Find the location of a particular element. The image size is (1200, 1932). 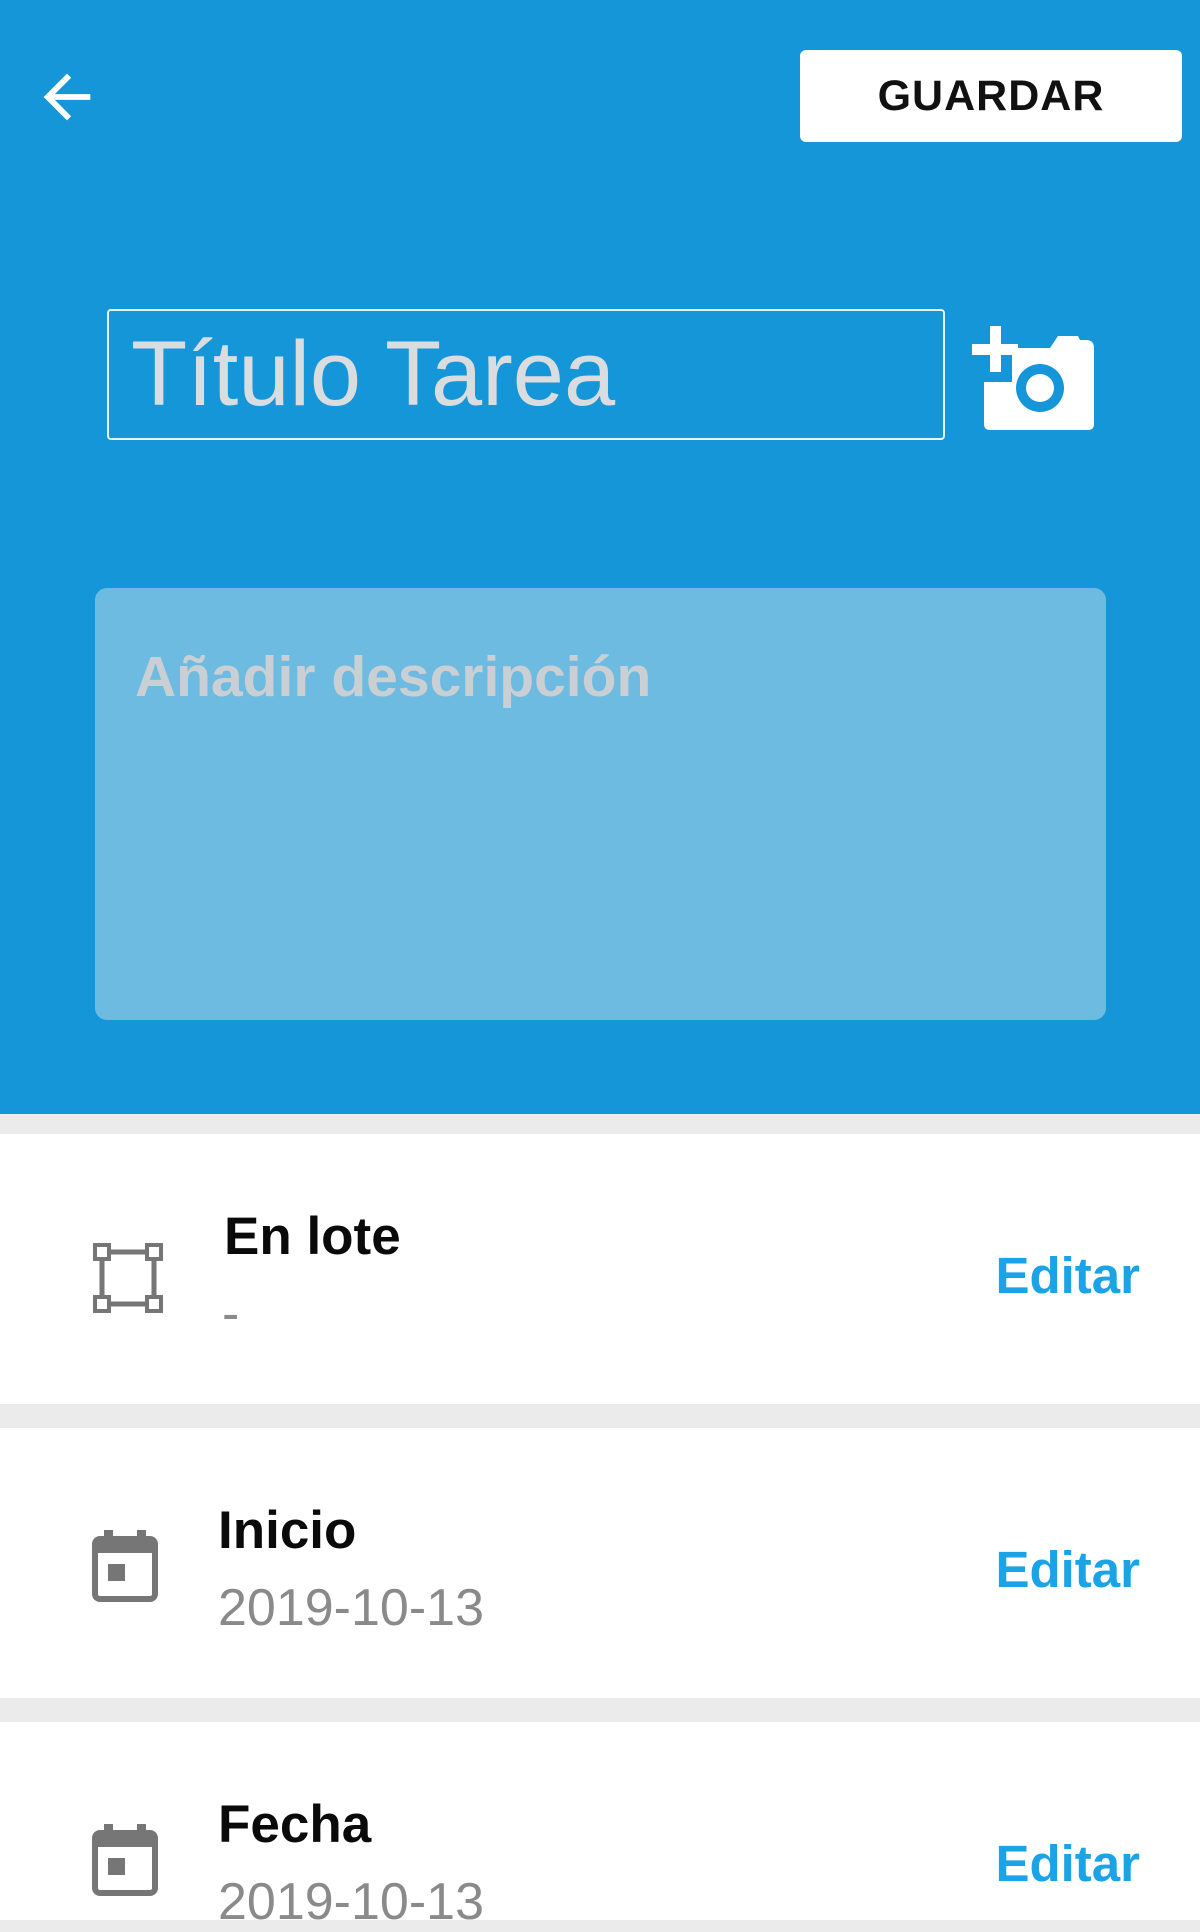

list-item-start-date: Inicio 2019-10-13 Editar is located at coordinates (600, 1563).